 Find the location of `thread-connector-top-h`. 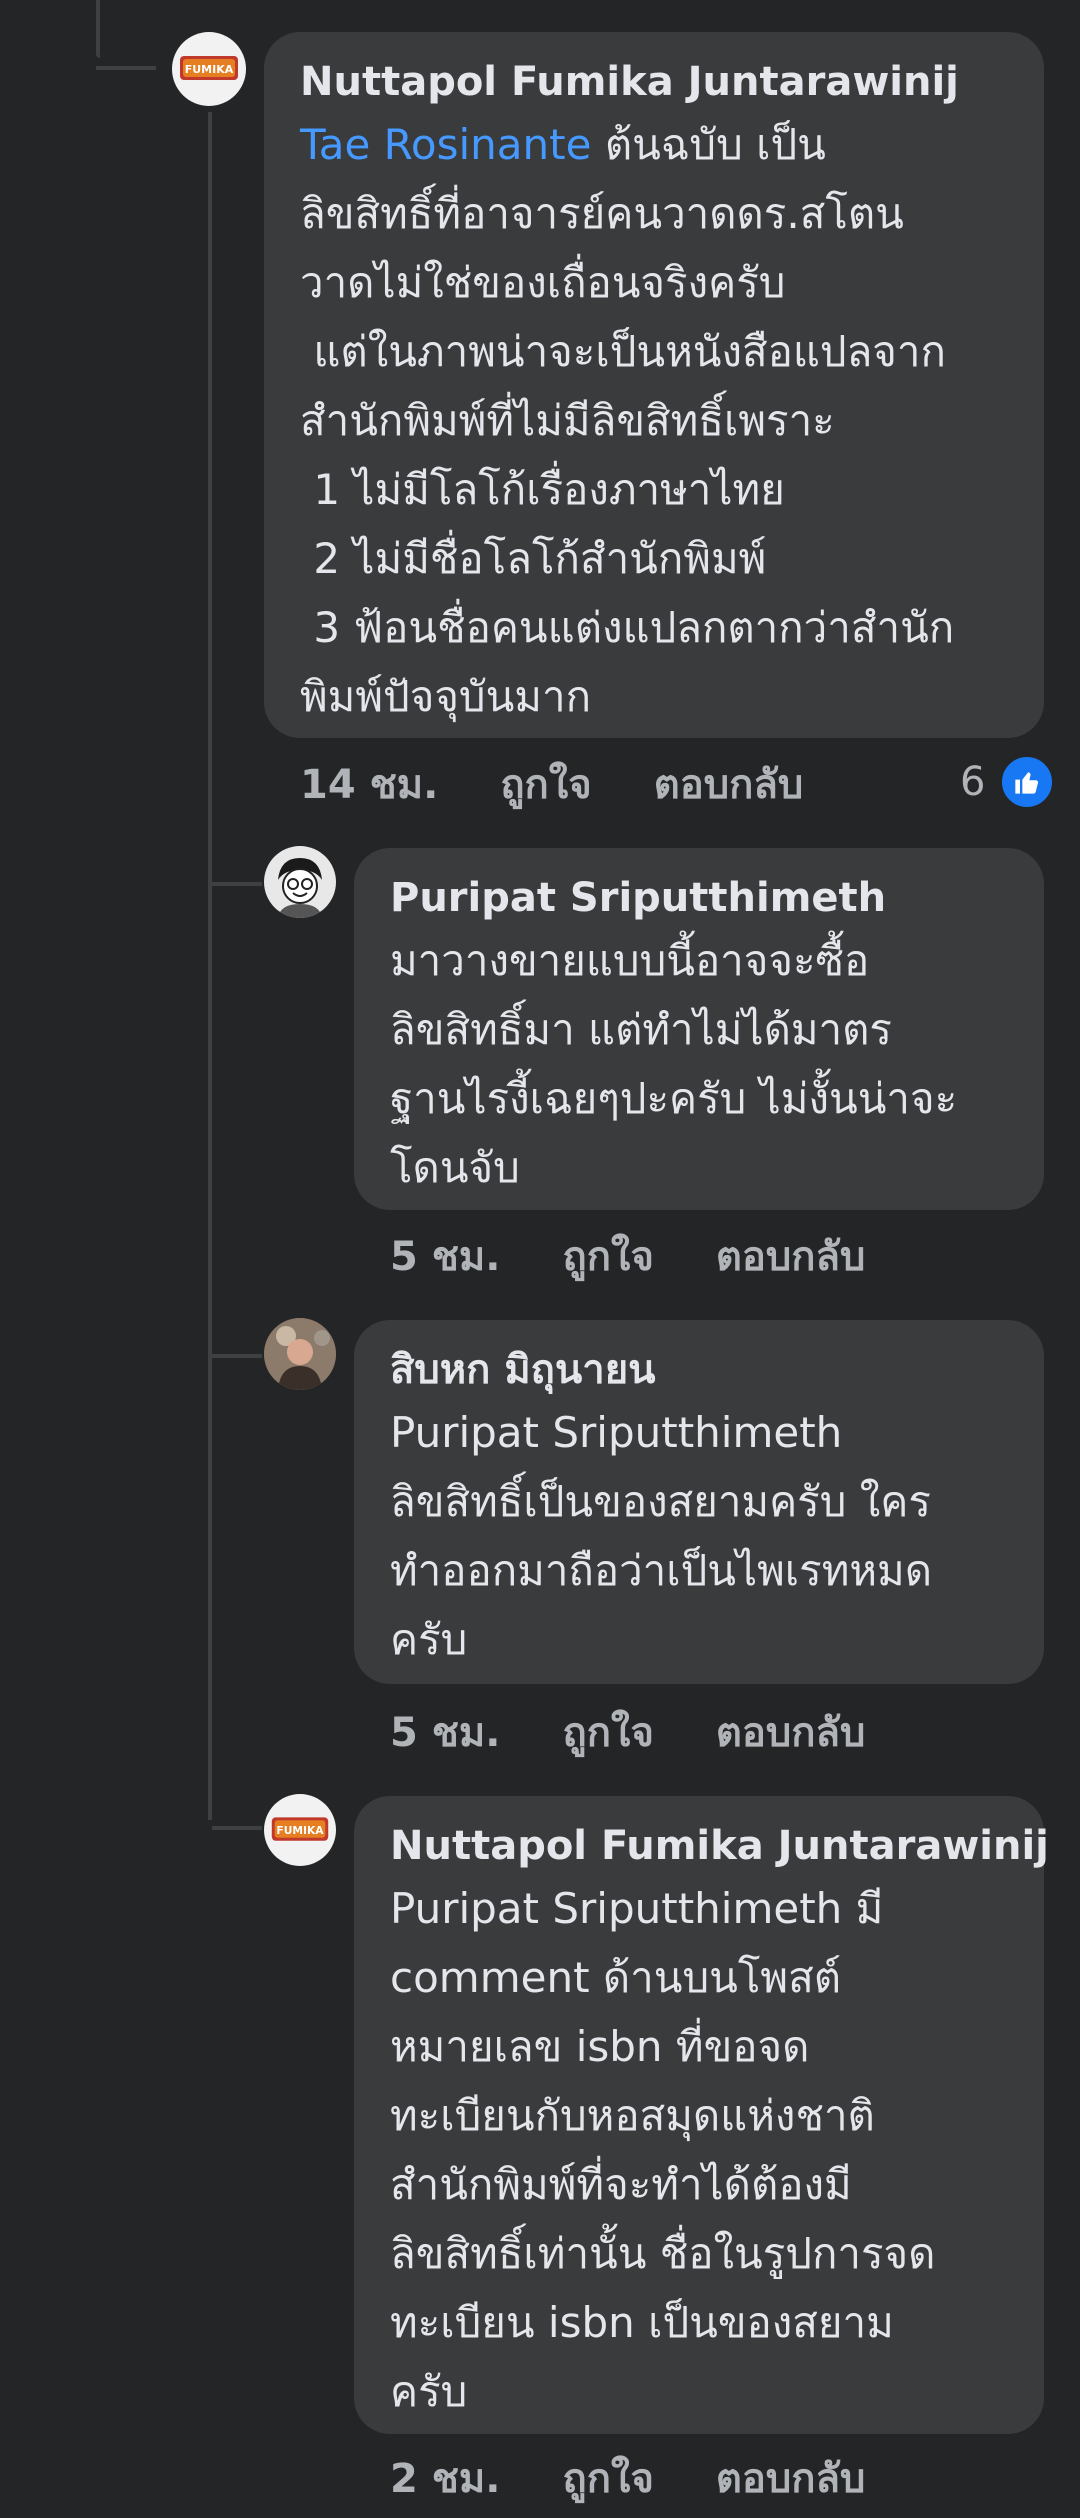

thread-connector-top-h is located at coordinates (126, 68).